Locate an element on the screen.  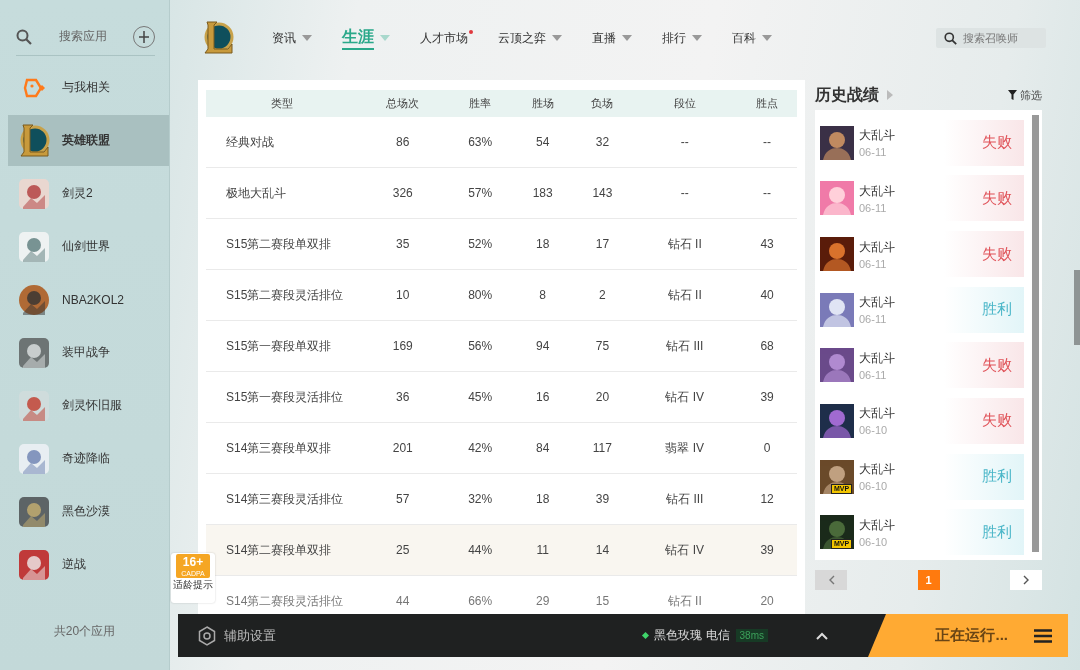
table-cell: 25 is located at coordinates (403, 550).